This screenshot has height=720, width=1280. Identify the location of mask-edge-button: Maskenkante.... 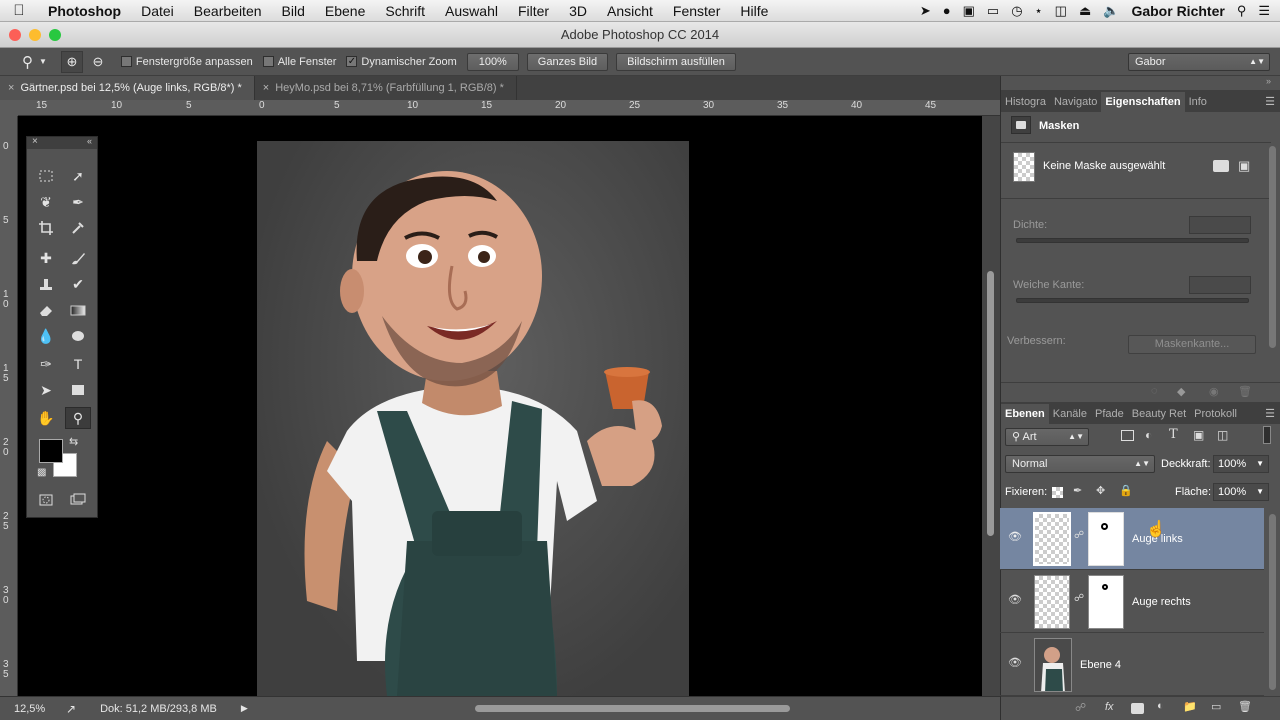
(1192, 344).